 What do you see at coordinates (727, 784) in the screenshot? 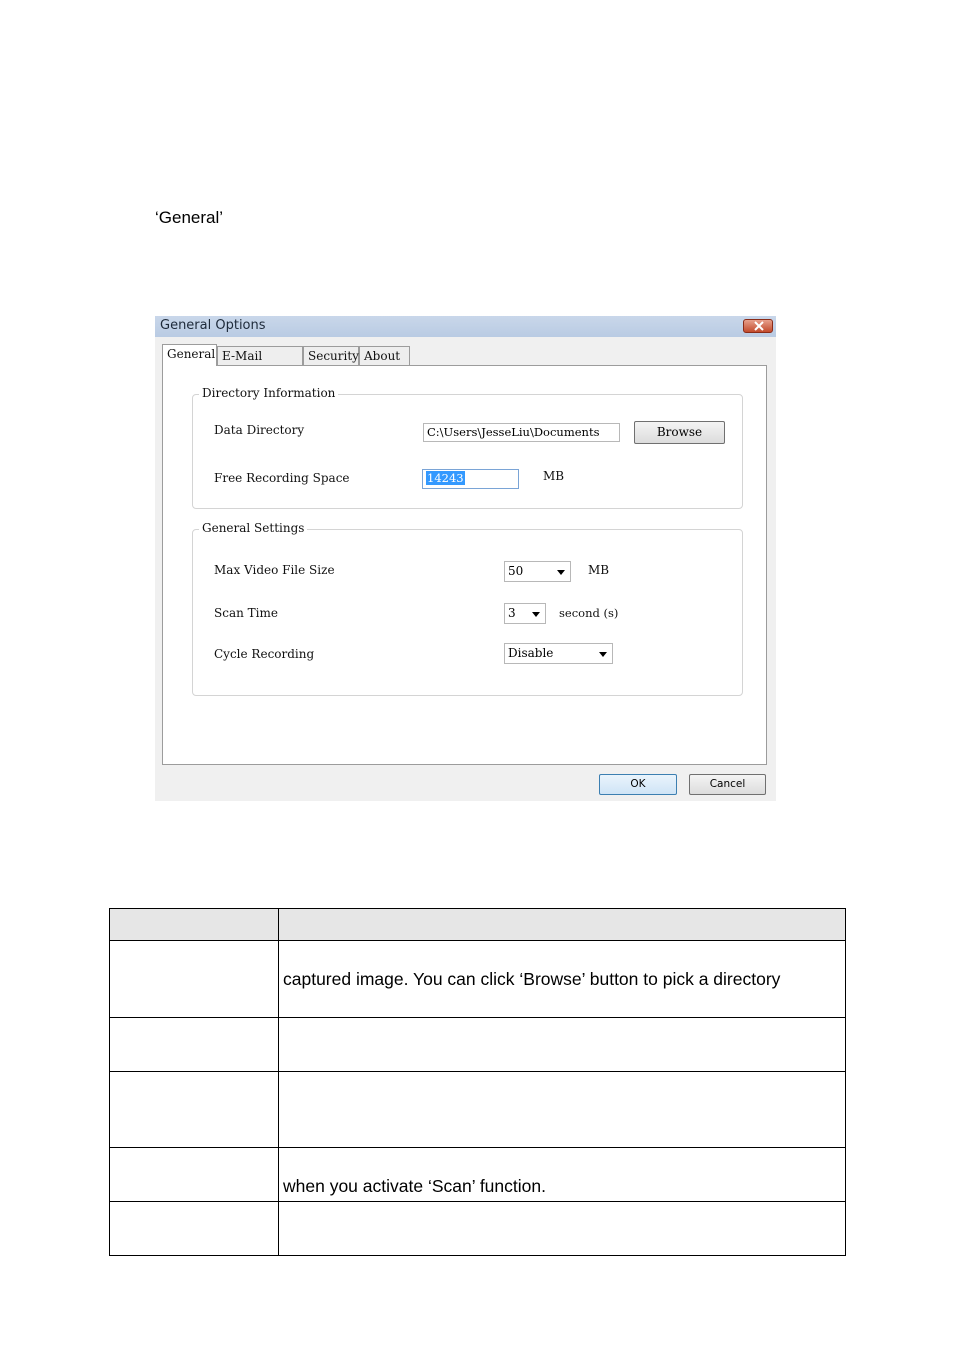
I see `cancel-button: Cancel` at bounding box center [727, 784].